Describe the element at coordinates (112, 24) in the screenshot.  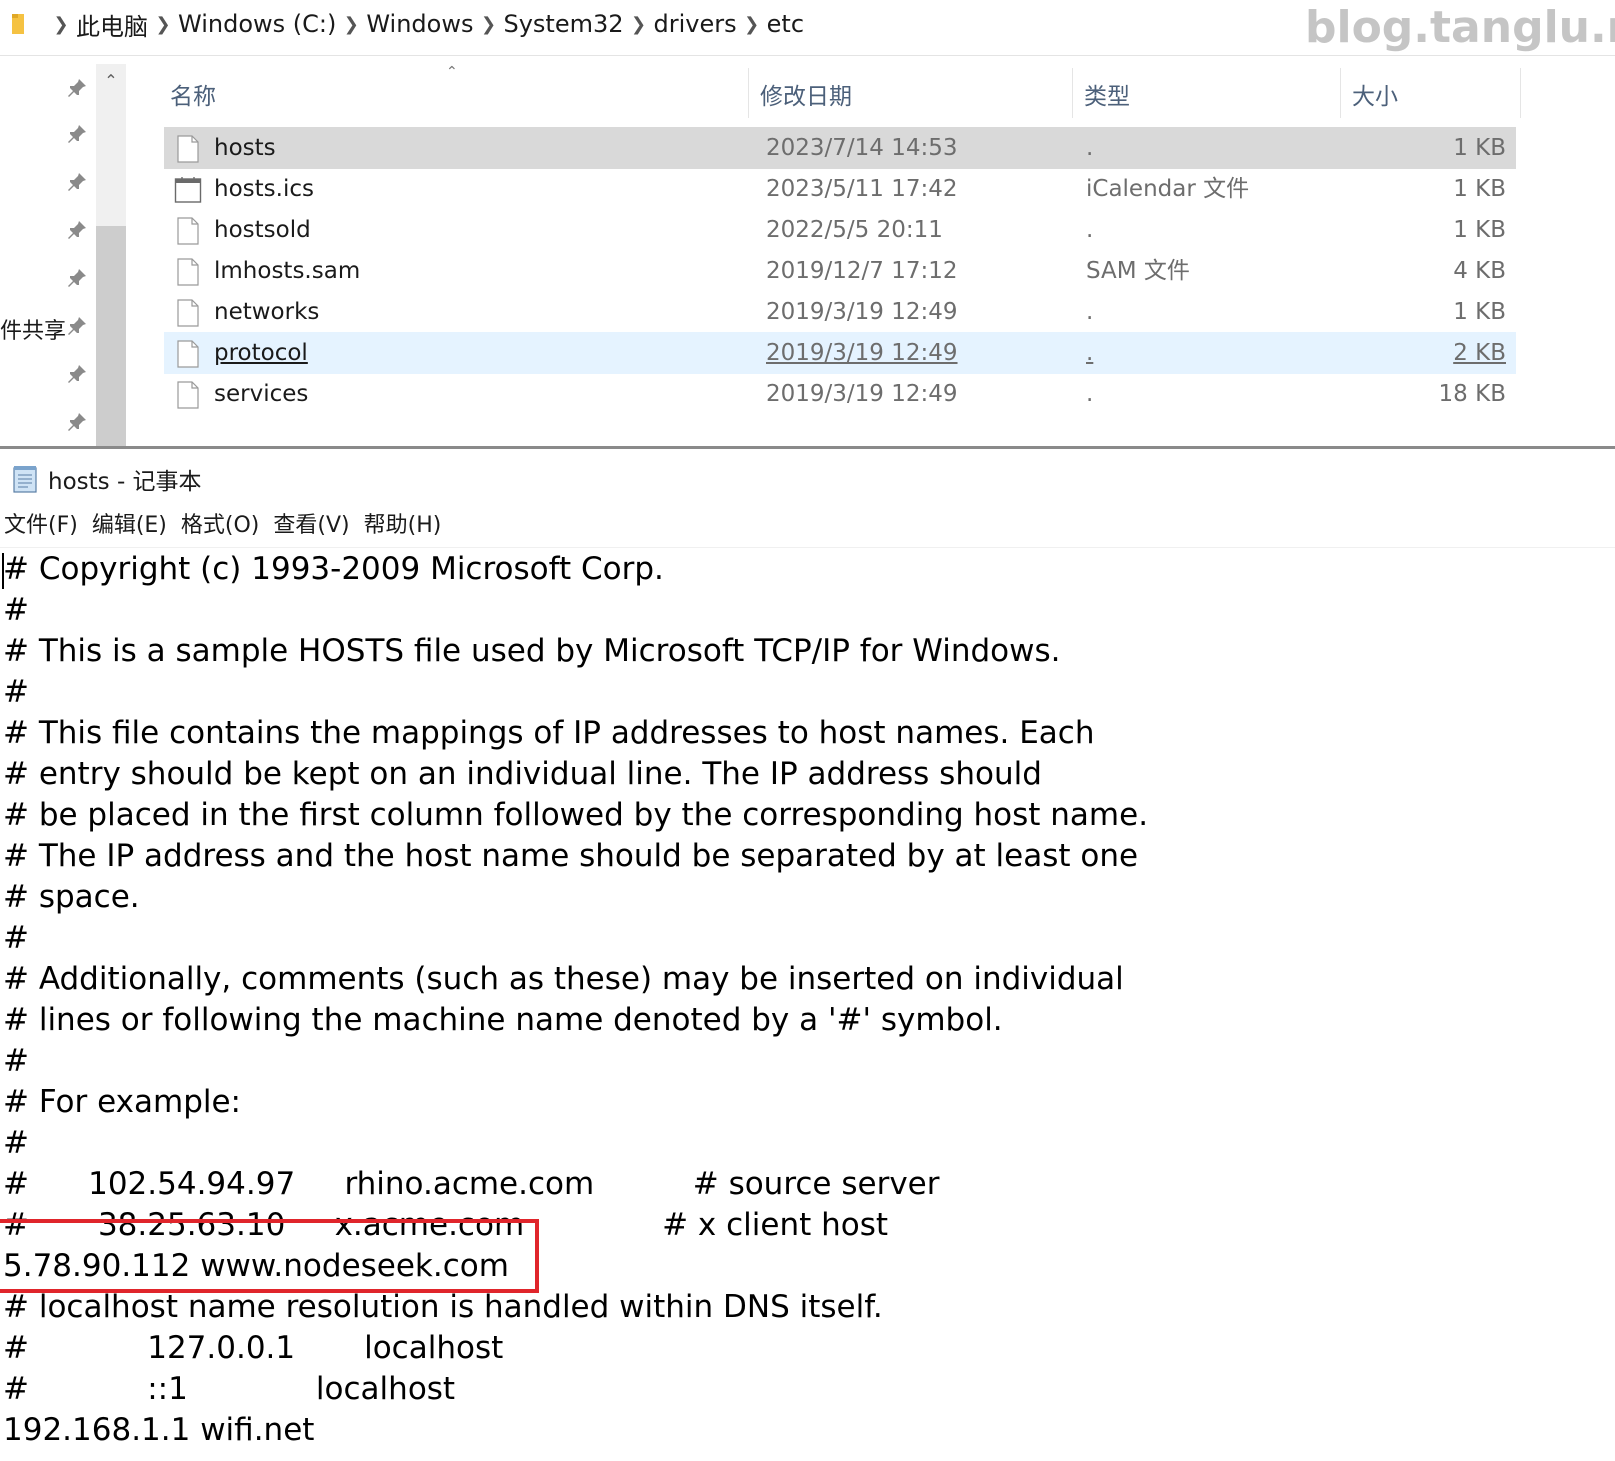
I see `breadcrumb-item-this-pc: 此电脑` at that location.